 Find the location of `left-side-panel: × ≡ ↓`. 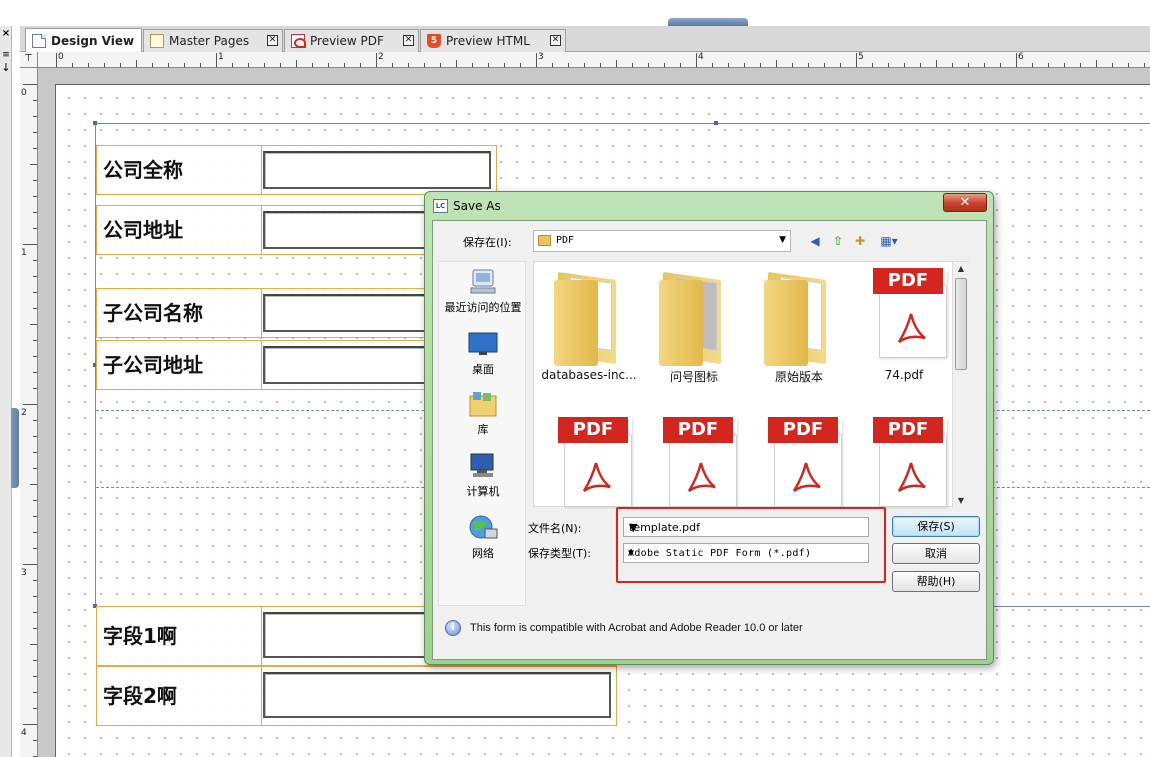

left-side-panel: × ≡ ↓ is located at coordinates (6, 391).